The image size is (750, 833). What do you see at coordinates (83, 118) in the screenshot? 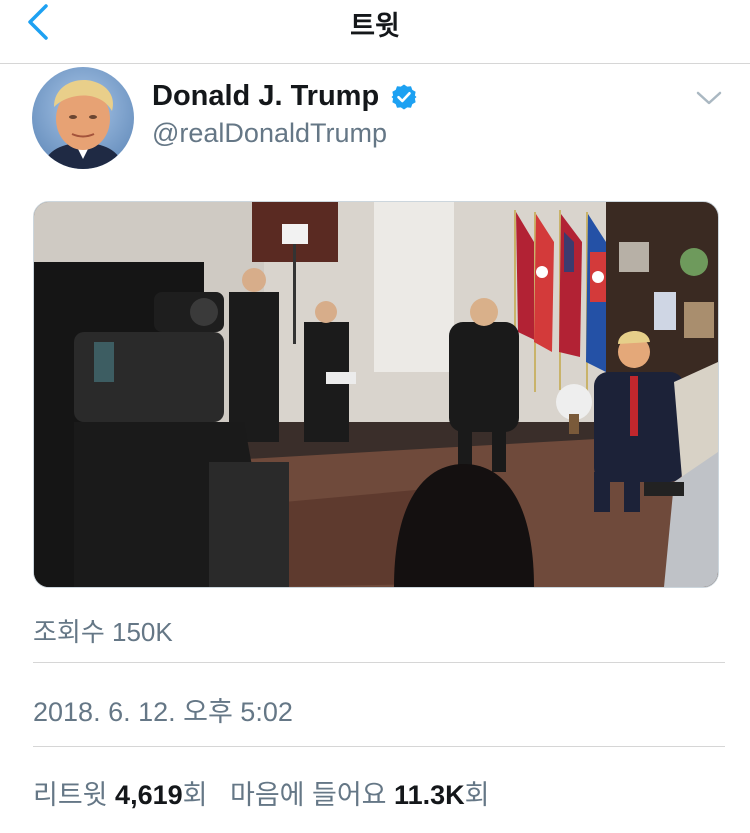
I see `avatar` at bounding box center [83, 118].